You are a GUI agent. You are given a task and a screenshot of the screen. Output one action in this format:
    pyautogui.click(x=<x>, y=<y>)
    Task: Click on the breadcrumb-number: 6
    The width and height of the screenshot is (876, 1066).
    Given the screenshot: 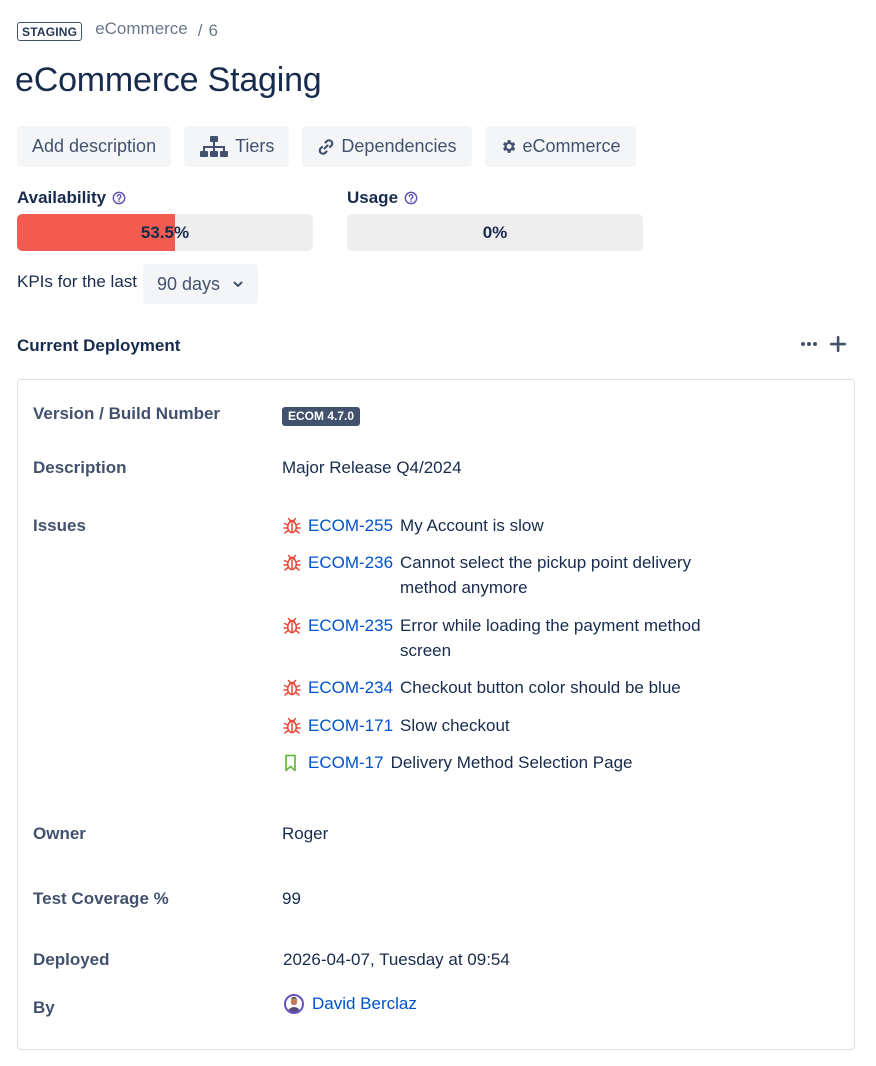 What is the action you would take?
    pyautogui.click(x=213, y=30)
    